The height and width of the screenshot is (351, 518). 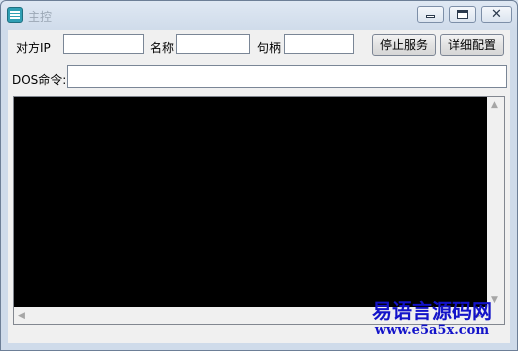 I want to click on name-label: 名称, so click(x=162, y=48).